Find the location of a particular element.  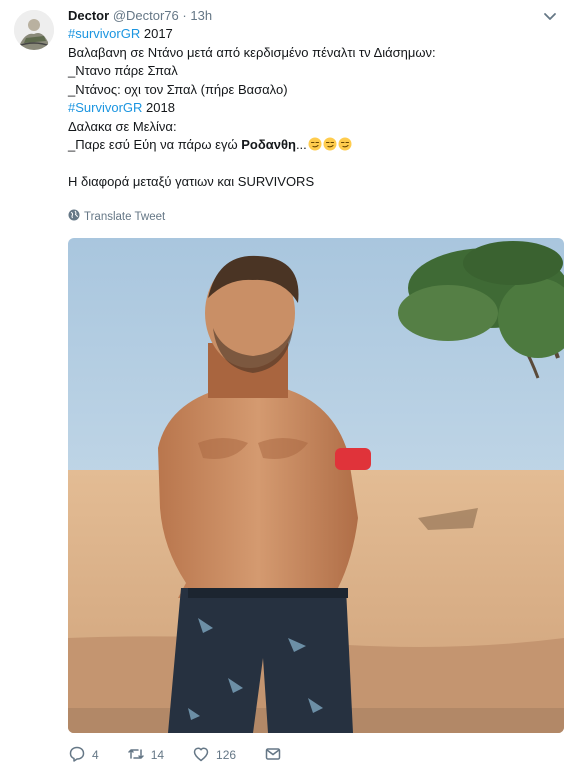

tweet-header: Dector @Dector76 · 13h is located at coordinates (140, 16).